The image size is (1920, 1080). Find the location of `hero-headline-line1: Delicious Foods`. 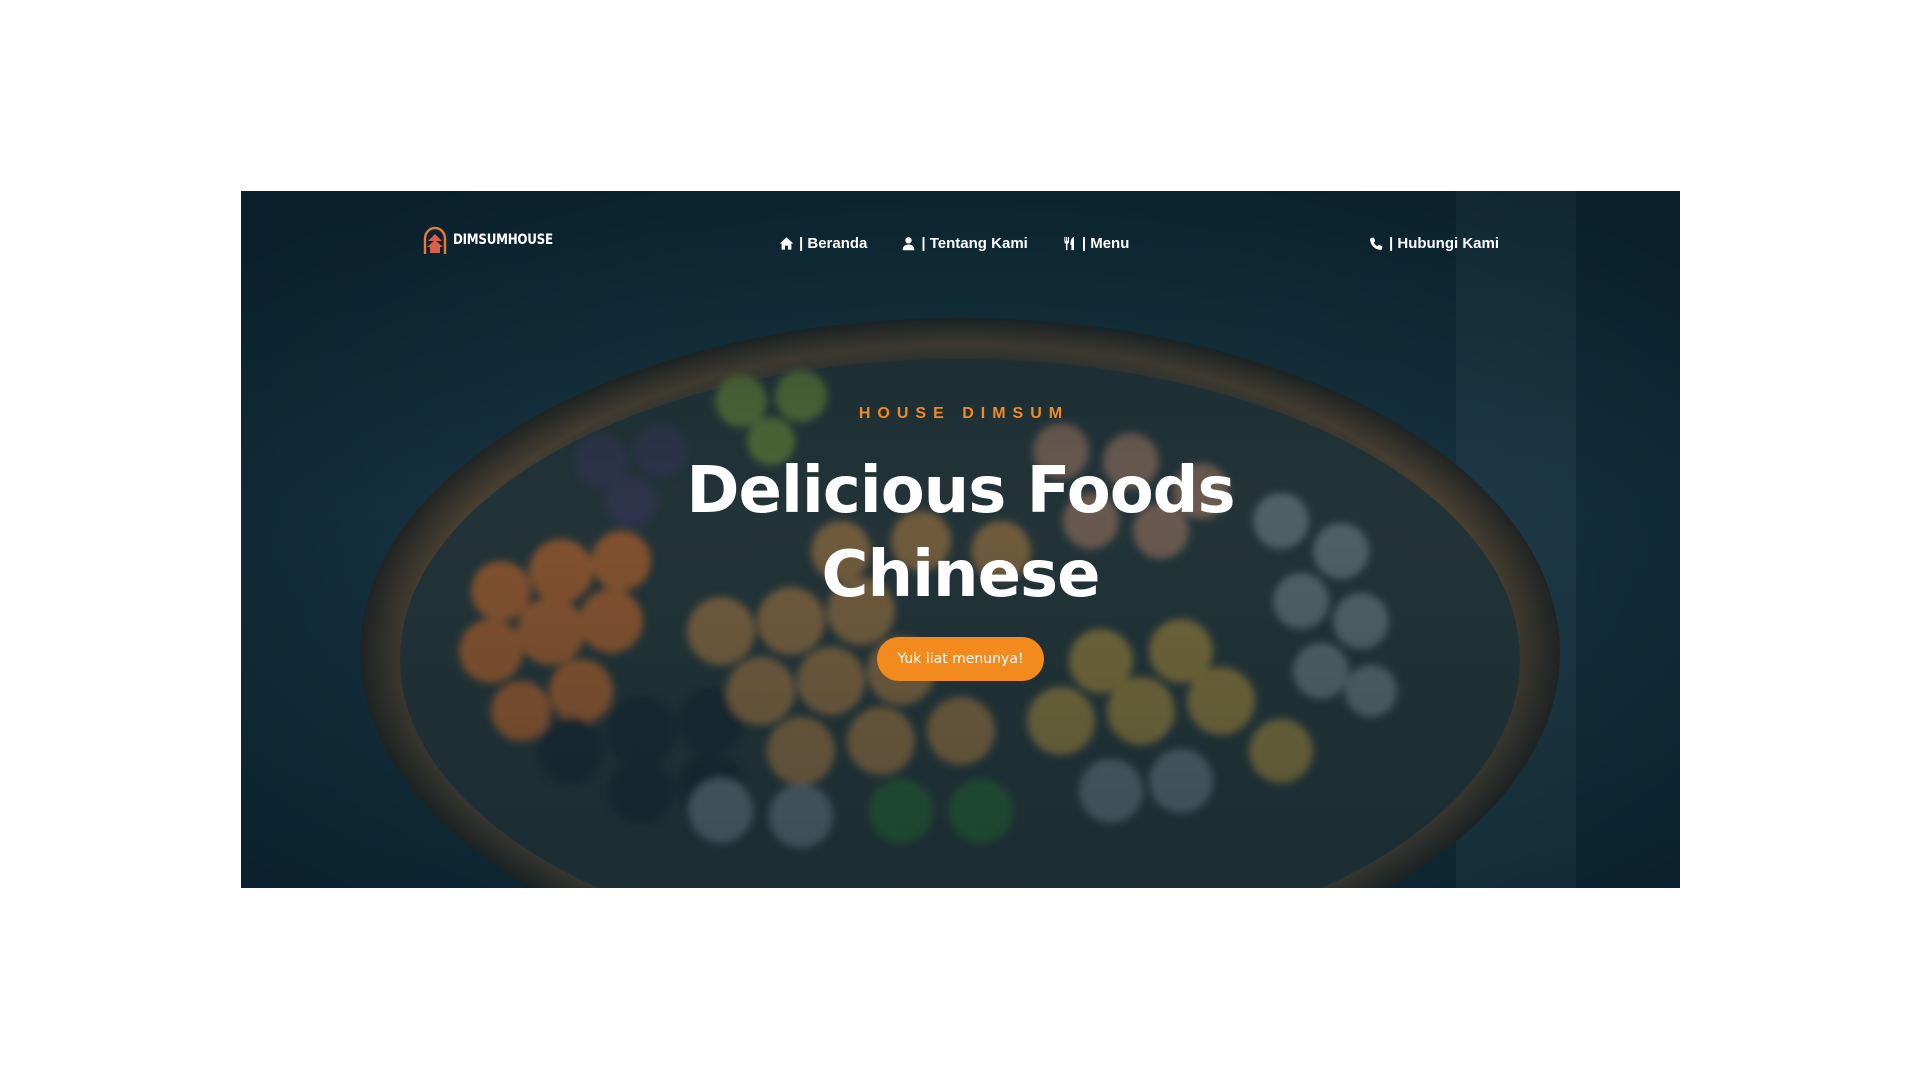

hero-headline-line1: Delicious Foods is located at coordinates (960, 491).